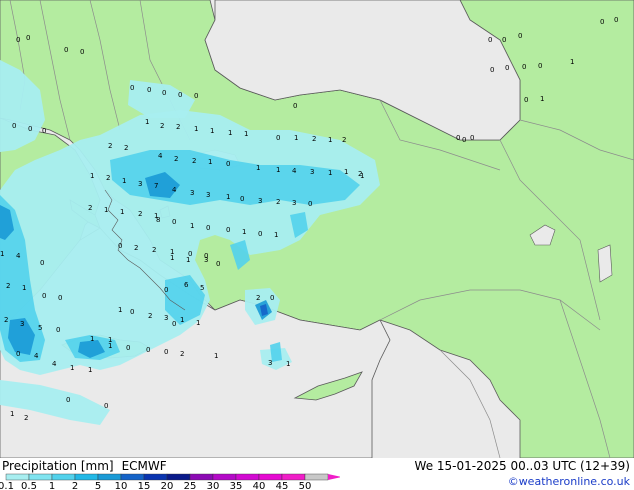 The width and height of the screenshot is (634, 490). I want to click on legend-label: 50, so click(305, 485).